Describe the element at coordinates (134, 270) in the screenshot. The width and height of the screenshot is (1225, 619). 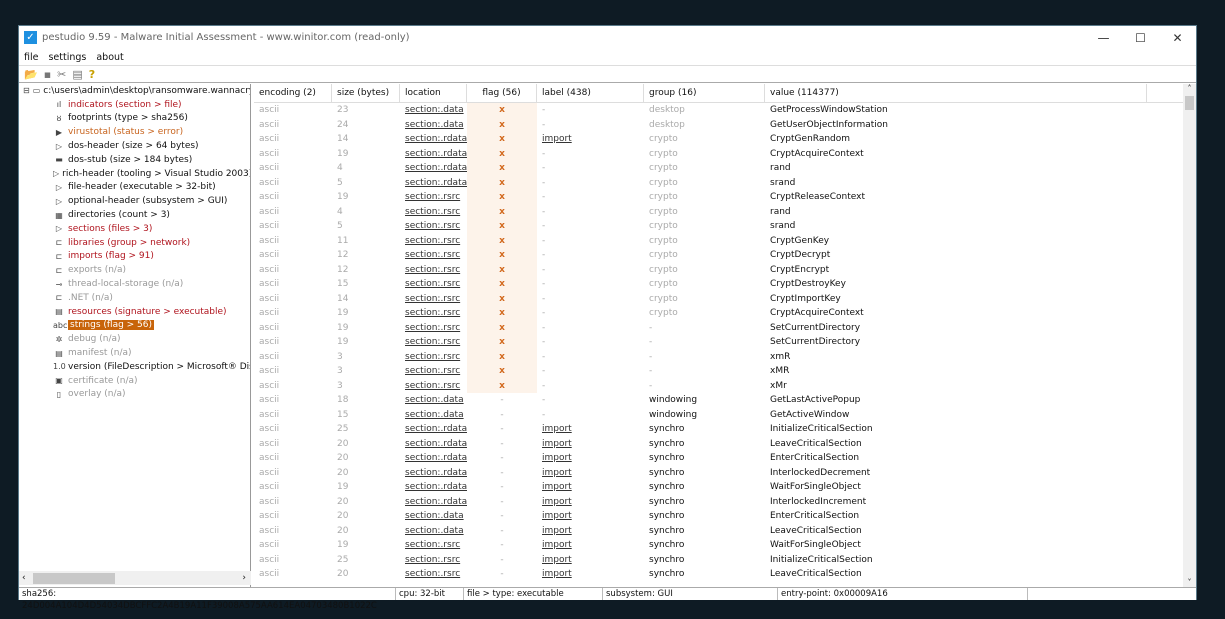
I see `tree-item: ⊏ exports (n/a)` at that location.